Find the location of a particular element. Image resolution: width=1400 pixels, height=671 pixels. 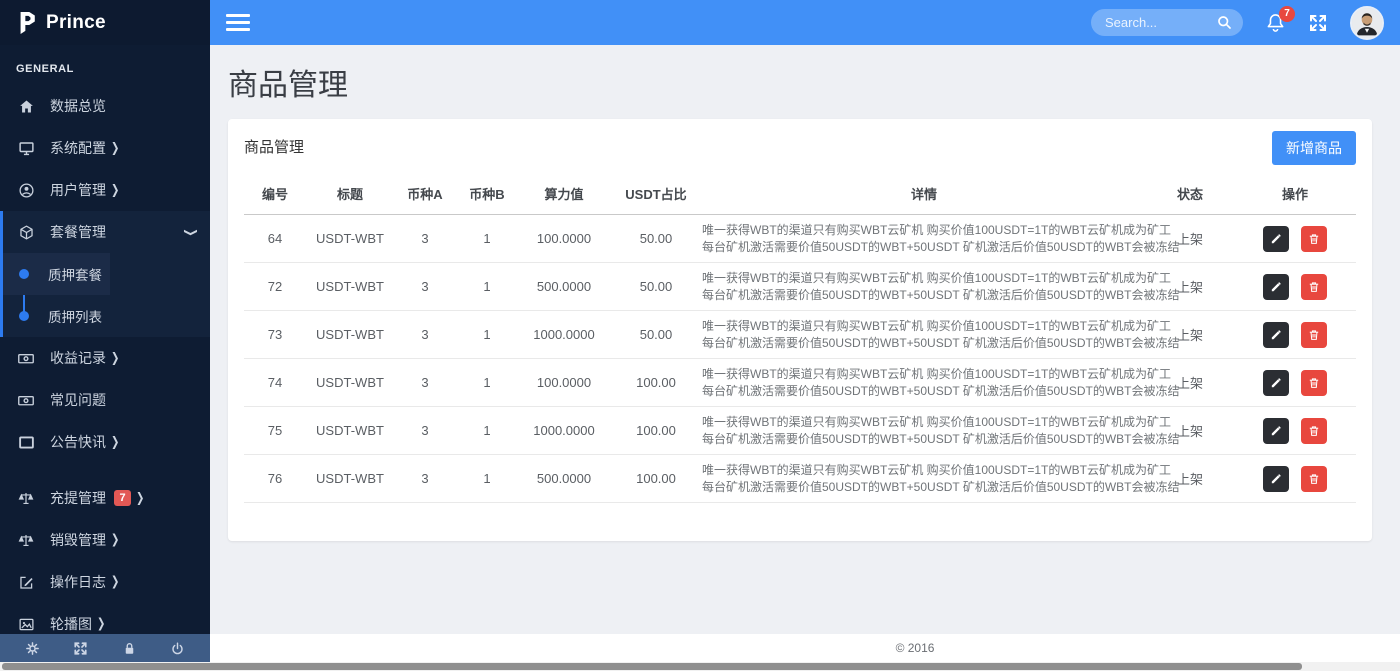

column-header: 详情 is located at coordinates (924, 195).